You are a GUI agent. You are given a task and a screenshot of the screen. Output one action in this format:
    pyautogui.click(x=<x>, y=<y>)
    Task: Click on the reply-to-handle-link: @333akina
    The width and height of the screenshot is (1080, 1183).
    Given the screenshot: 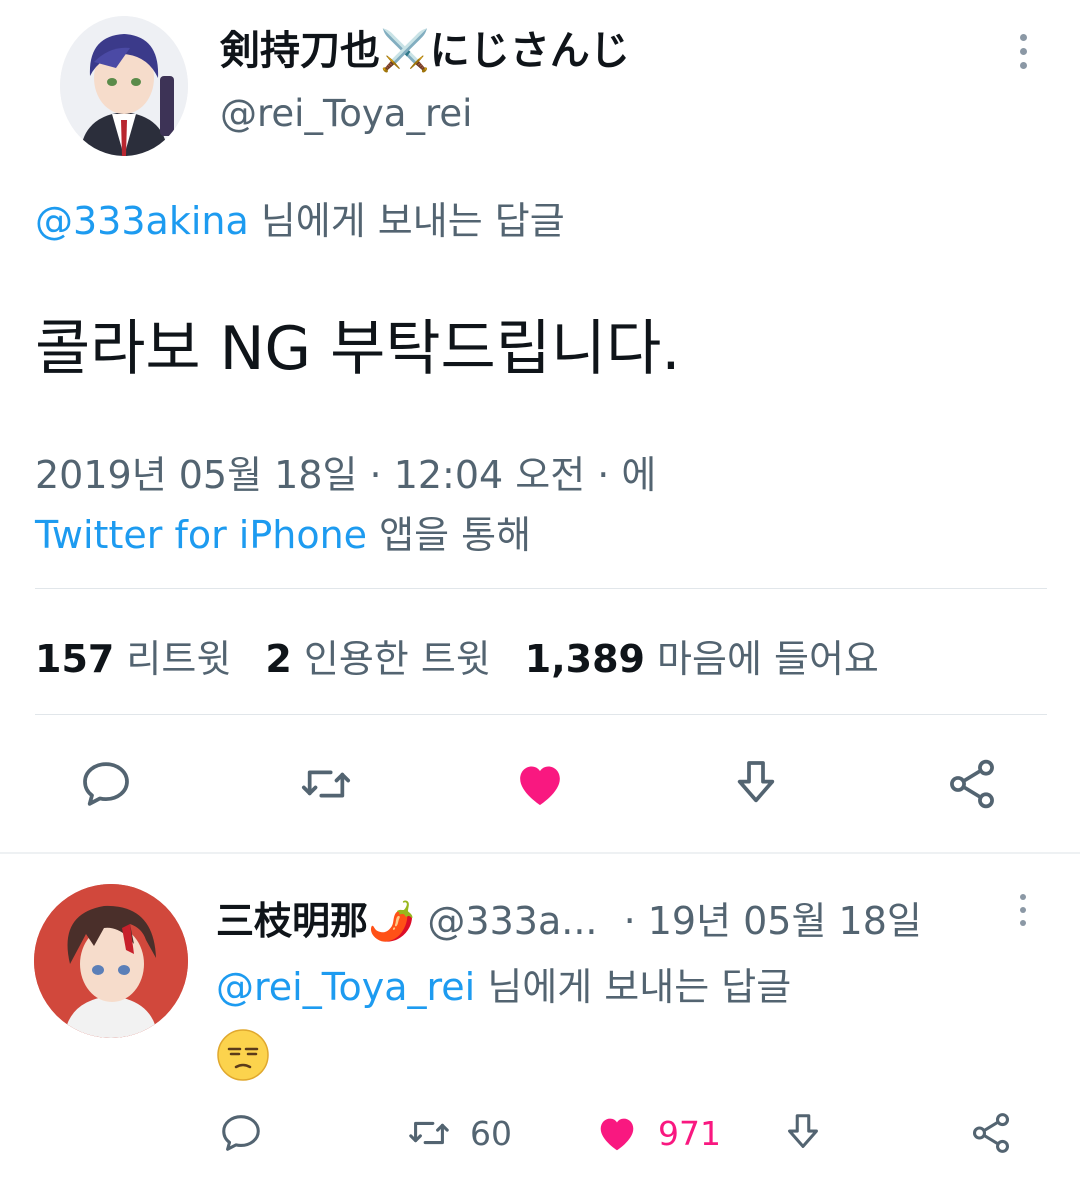 What is the action you would take?
    pyautogui.click(x=142, y=221)
    